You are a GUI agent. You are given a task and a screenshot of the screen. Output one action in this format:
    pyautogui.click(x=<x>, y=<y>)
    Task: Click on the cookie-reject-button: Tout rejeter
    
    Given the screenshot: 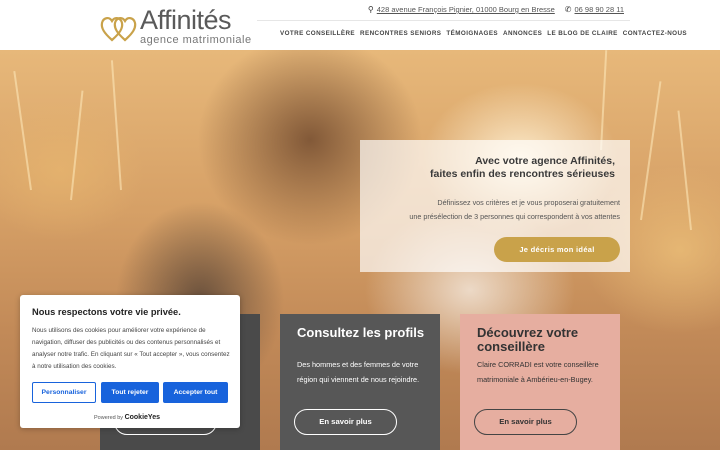 What is the action you would take?
    pyautogui.click(x=130, y=392)
    